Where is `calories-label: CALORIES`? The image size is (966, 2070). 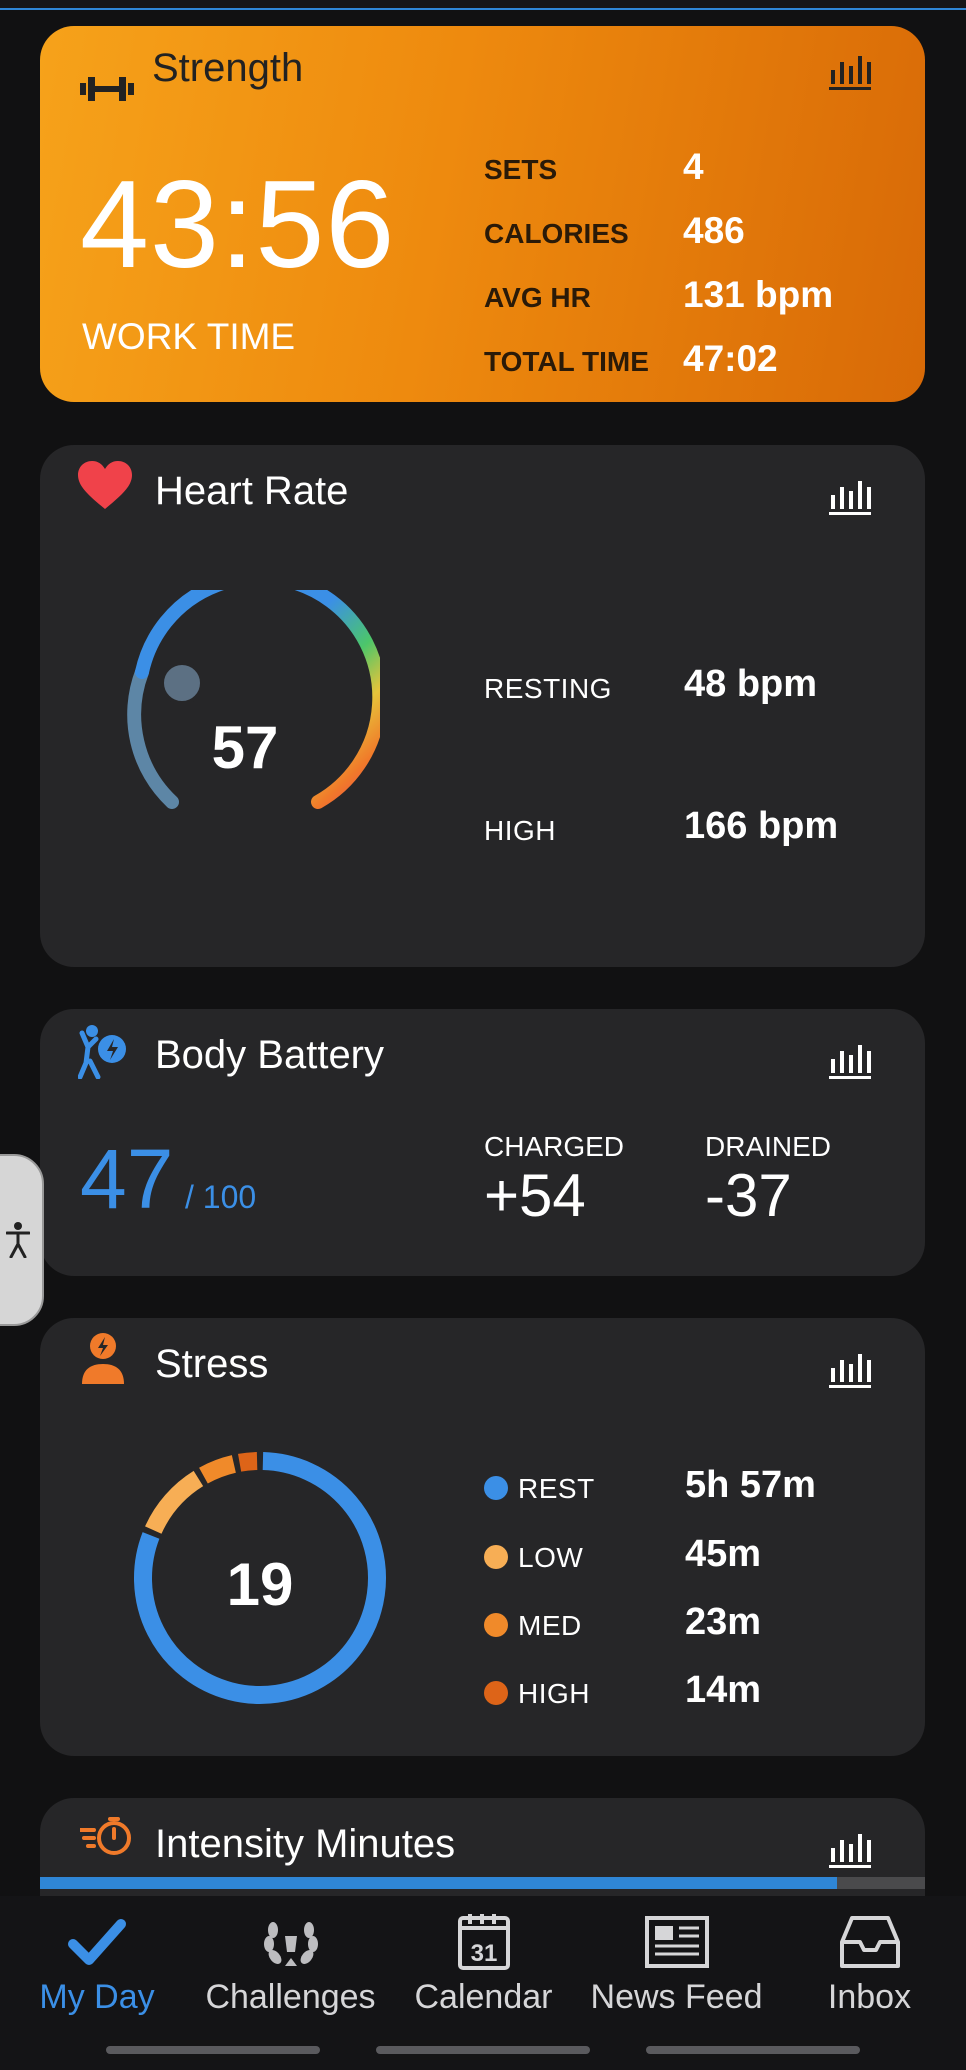 calories-label: CALORIES is located at coordinates (556, 233).